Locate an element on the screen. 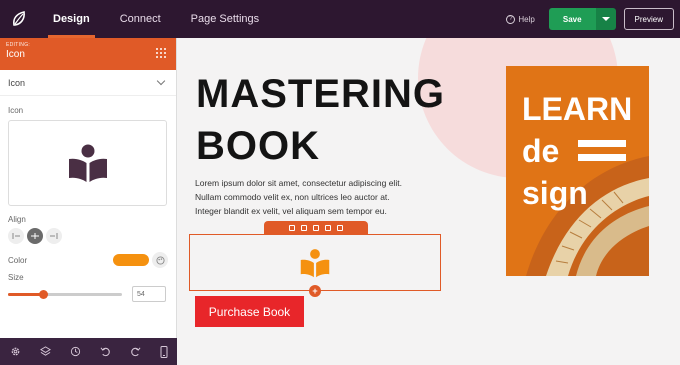  book-bars is located at coordinates (602, 154).